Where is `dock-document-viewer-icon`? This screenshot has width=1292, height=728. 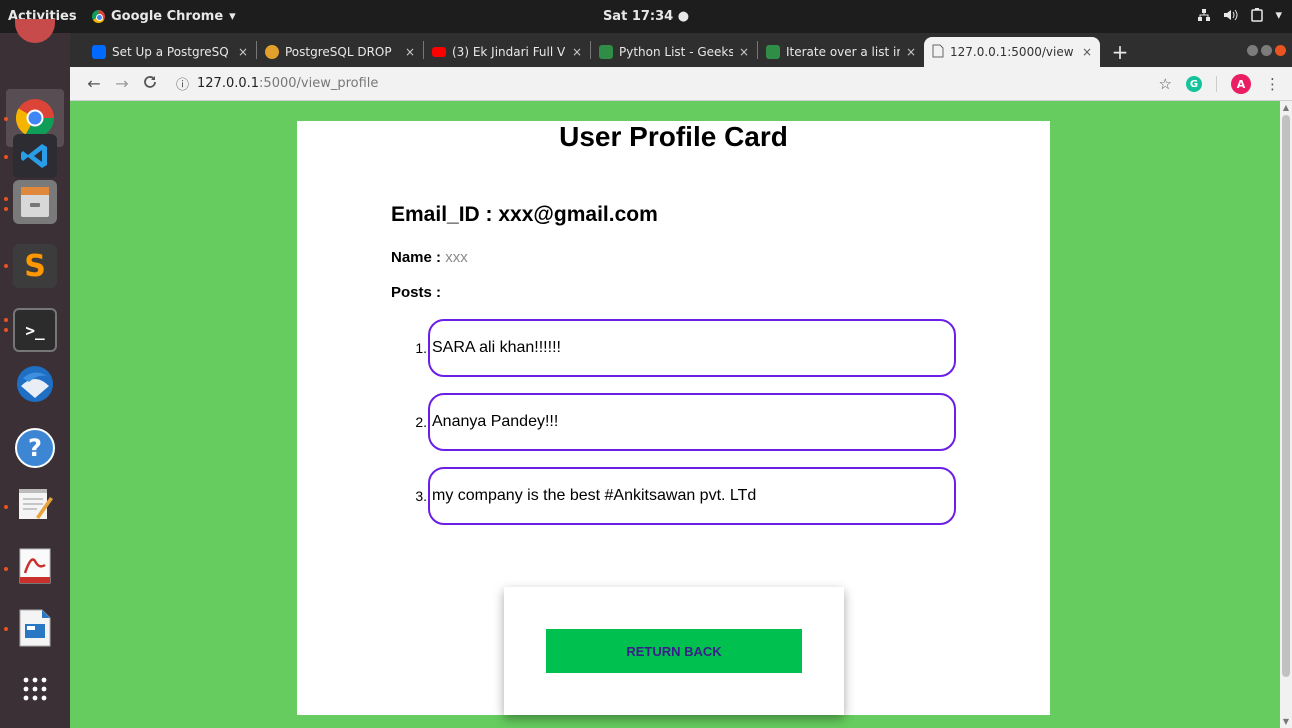 dock-document-viewer-icon is located at coordinates (35, 566).